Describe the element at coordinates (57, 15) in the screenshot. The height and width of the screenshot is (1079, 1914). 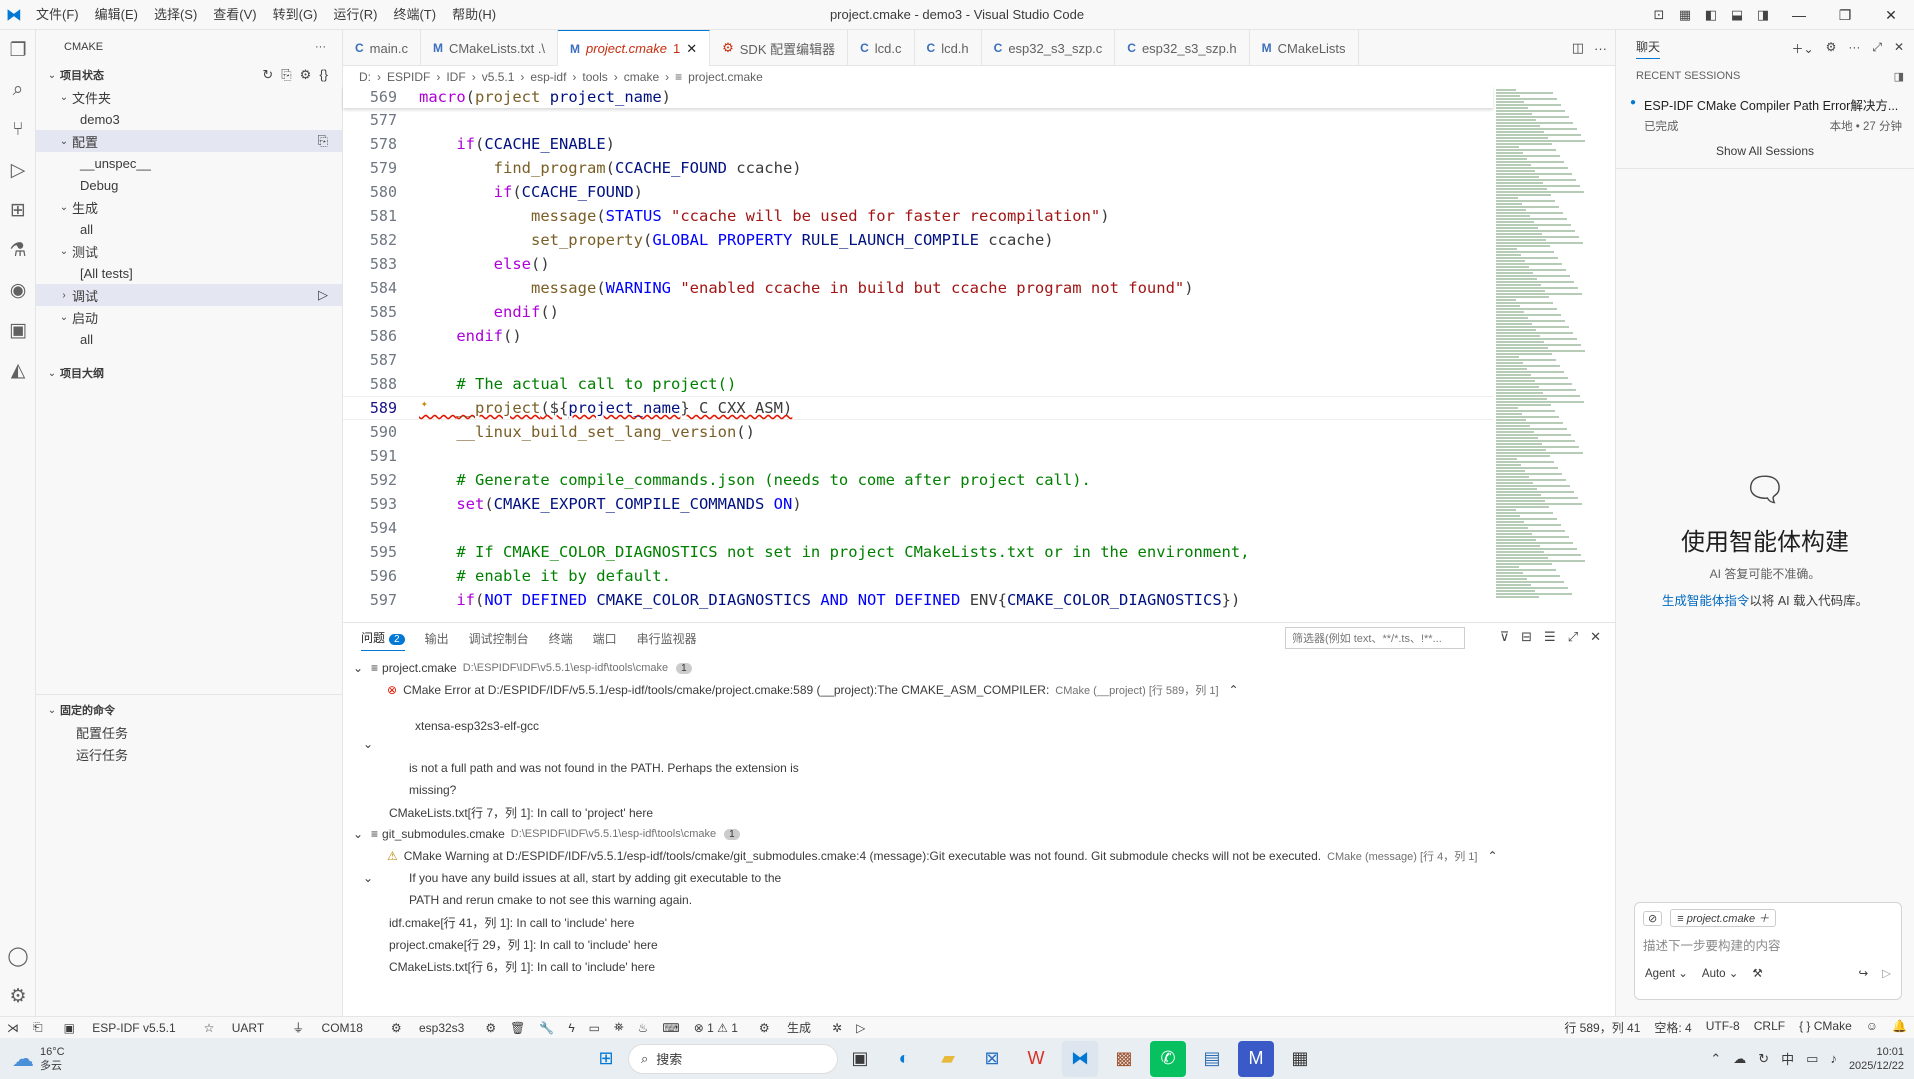
I see `menu-file: 文件(F)` at that location.